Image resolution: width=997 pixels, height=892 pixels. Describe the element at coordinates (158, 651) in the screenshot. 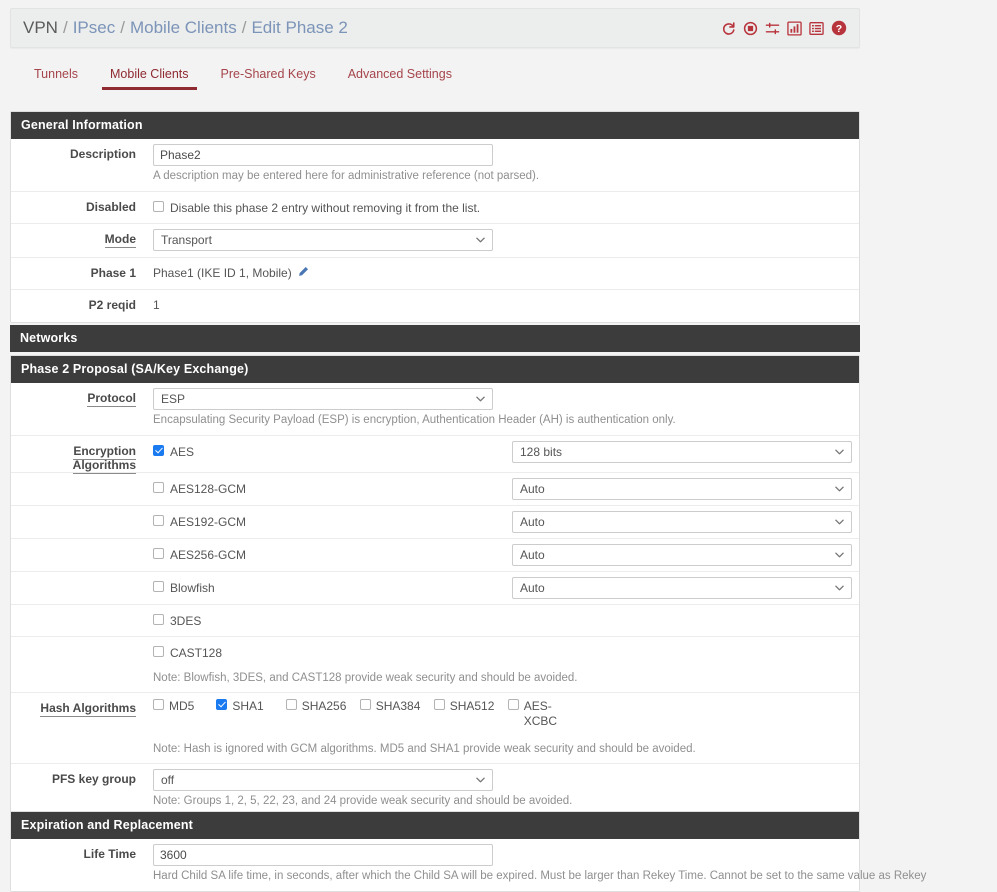

I see `encryption-checkbox-cast128` at that location.